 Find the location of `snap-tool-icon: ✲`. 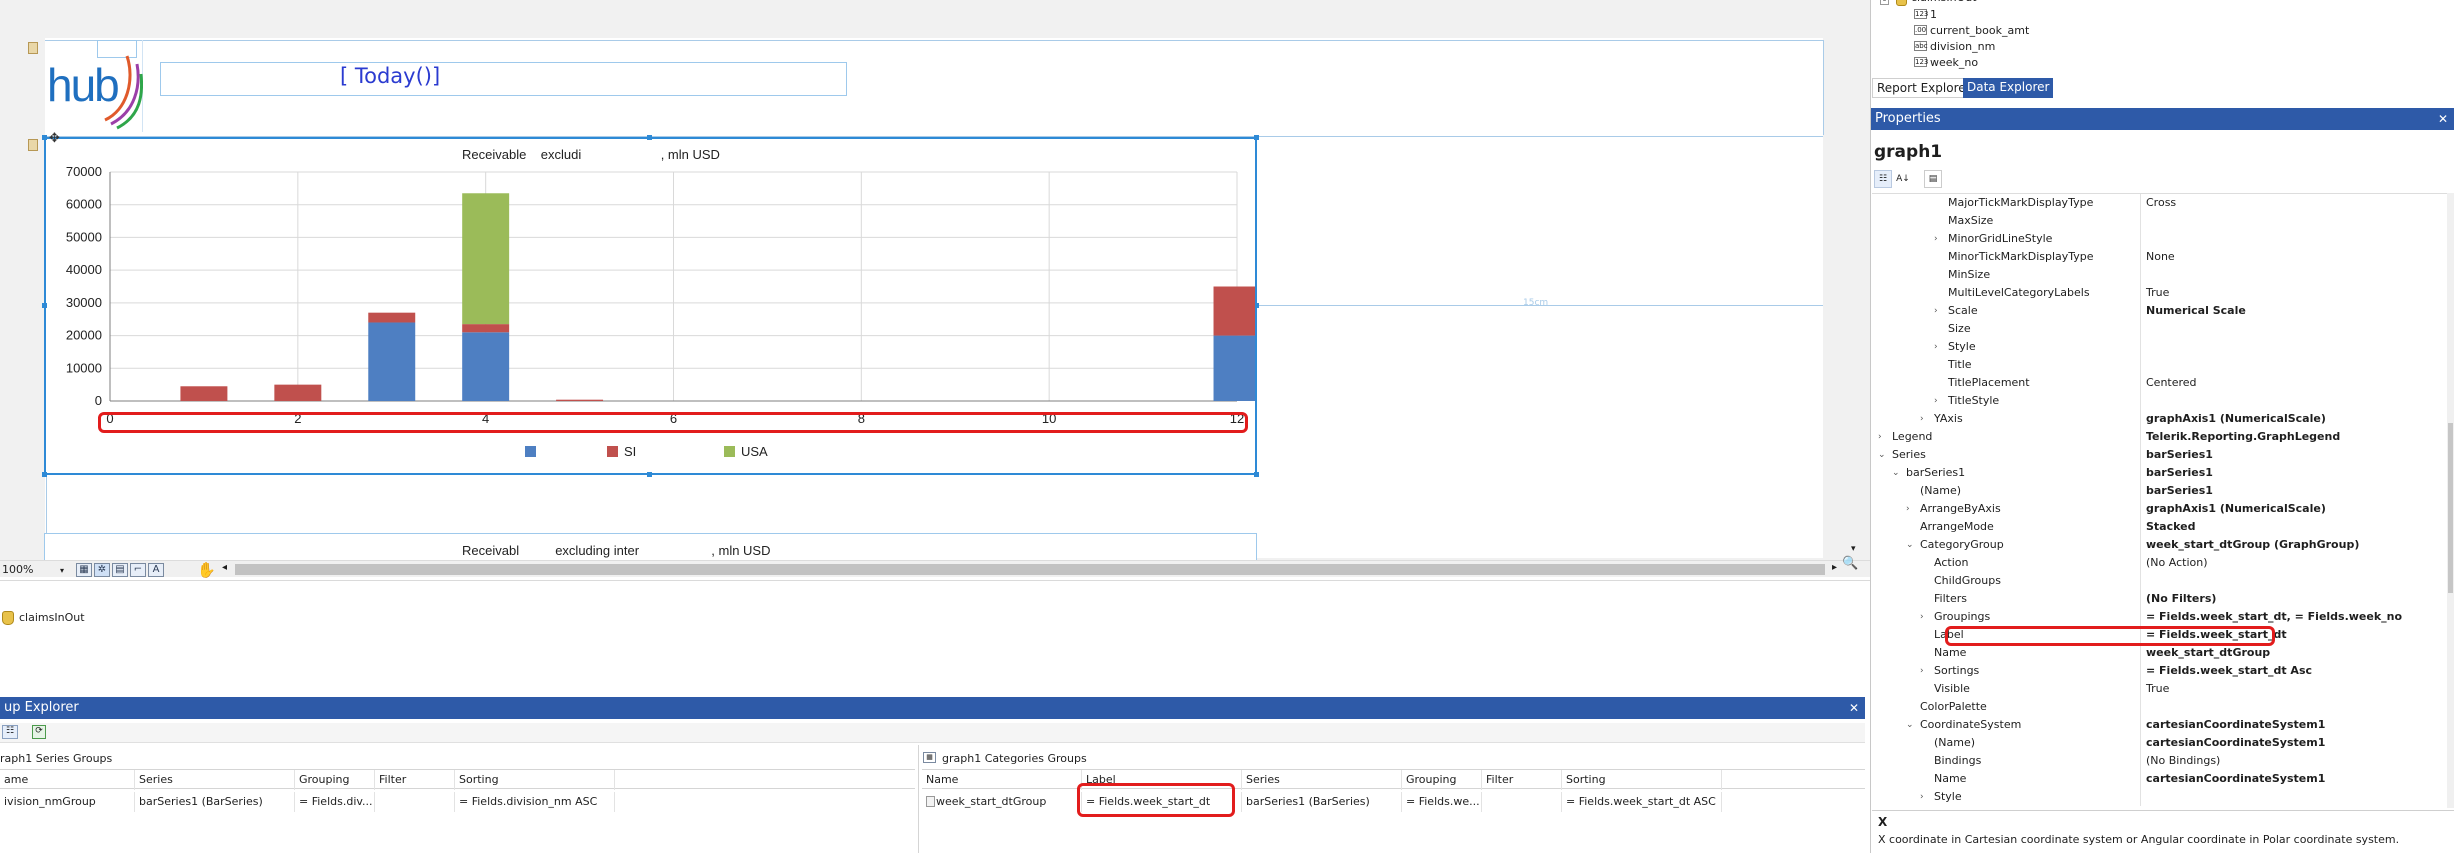

snap-tool-icon: ✲ is located at coordinates (102, 570).